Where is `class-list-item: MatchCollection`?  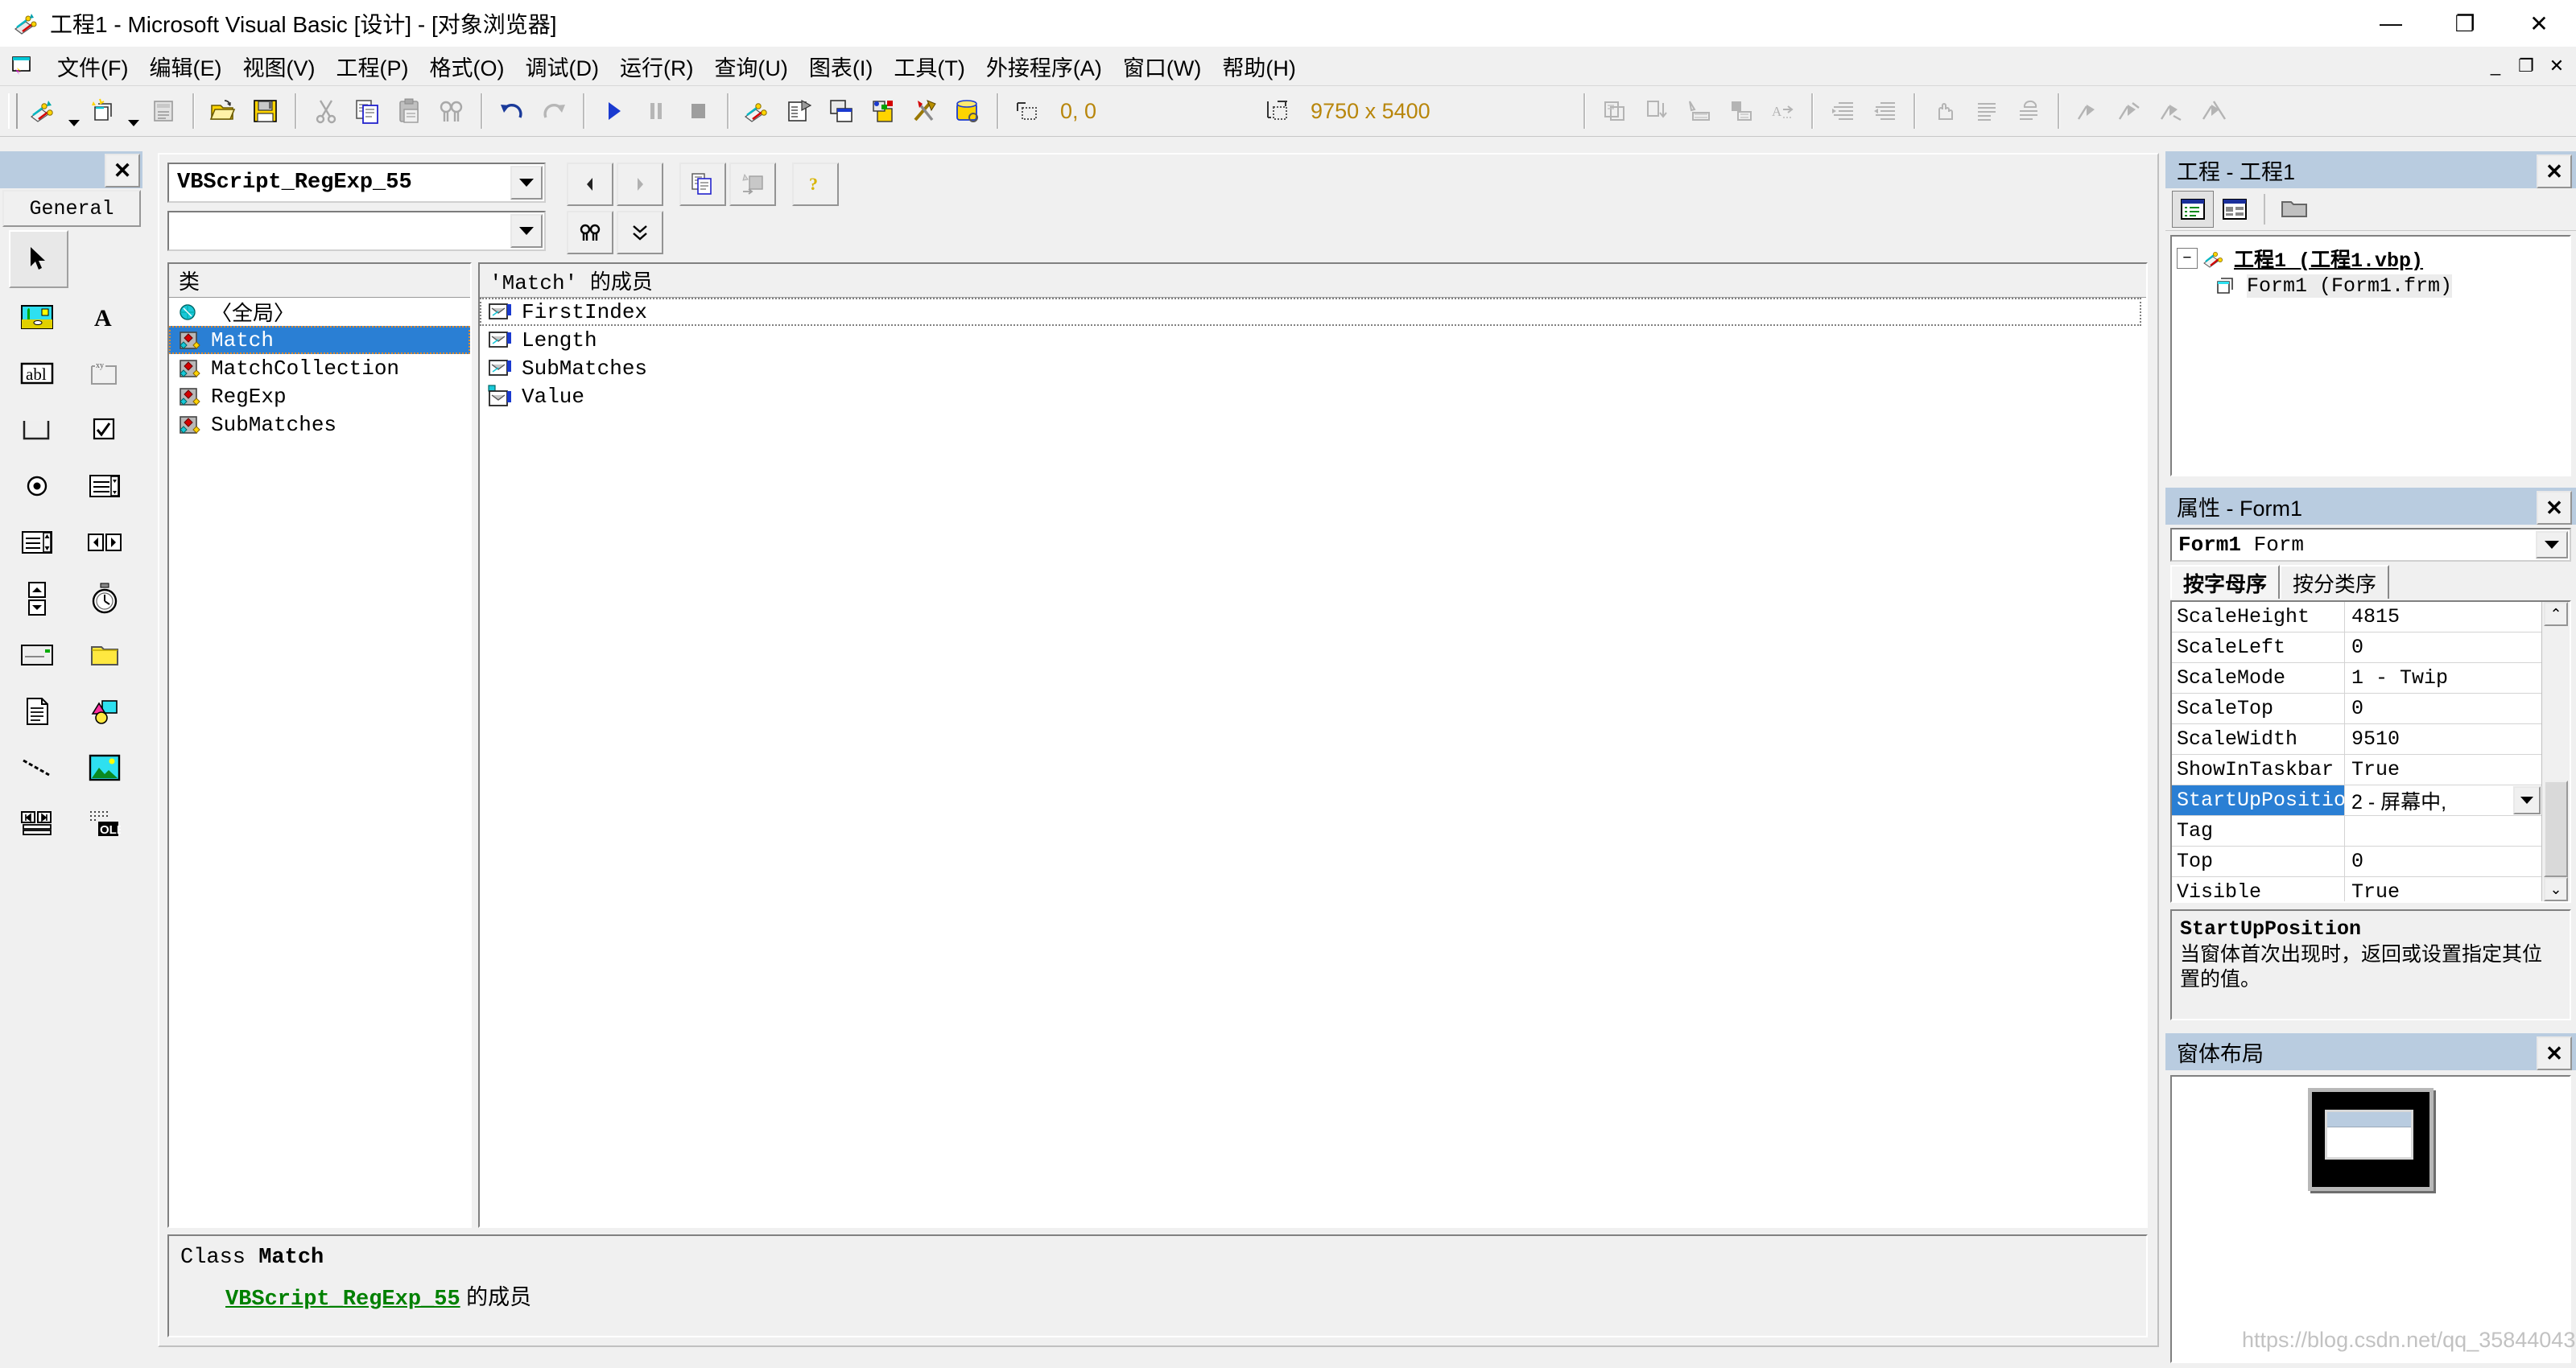 class-list-item: MatchCollection is located at coordinates (319, 368).